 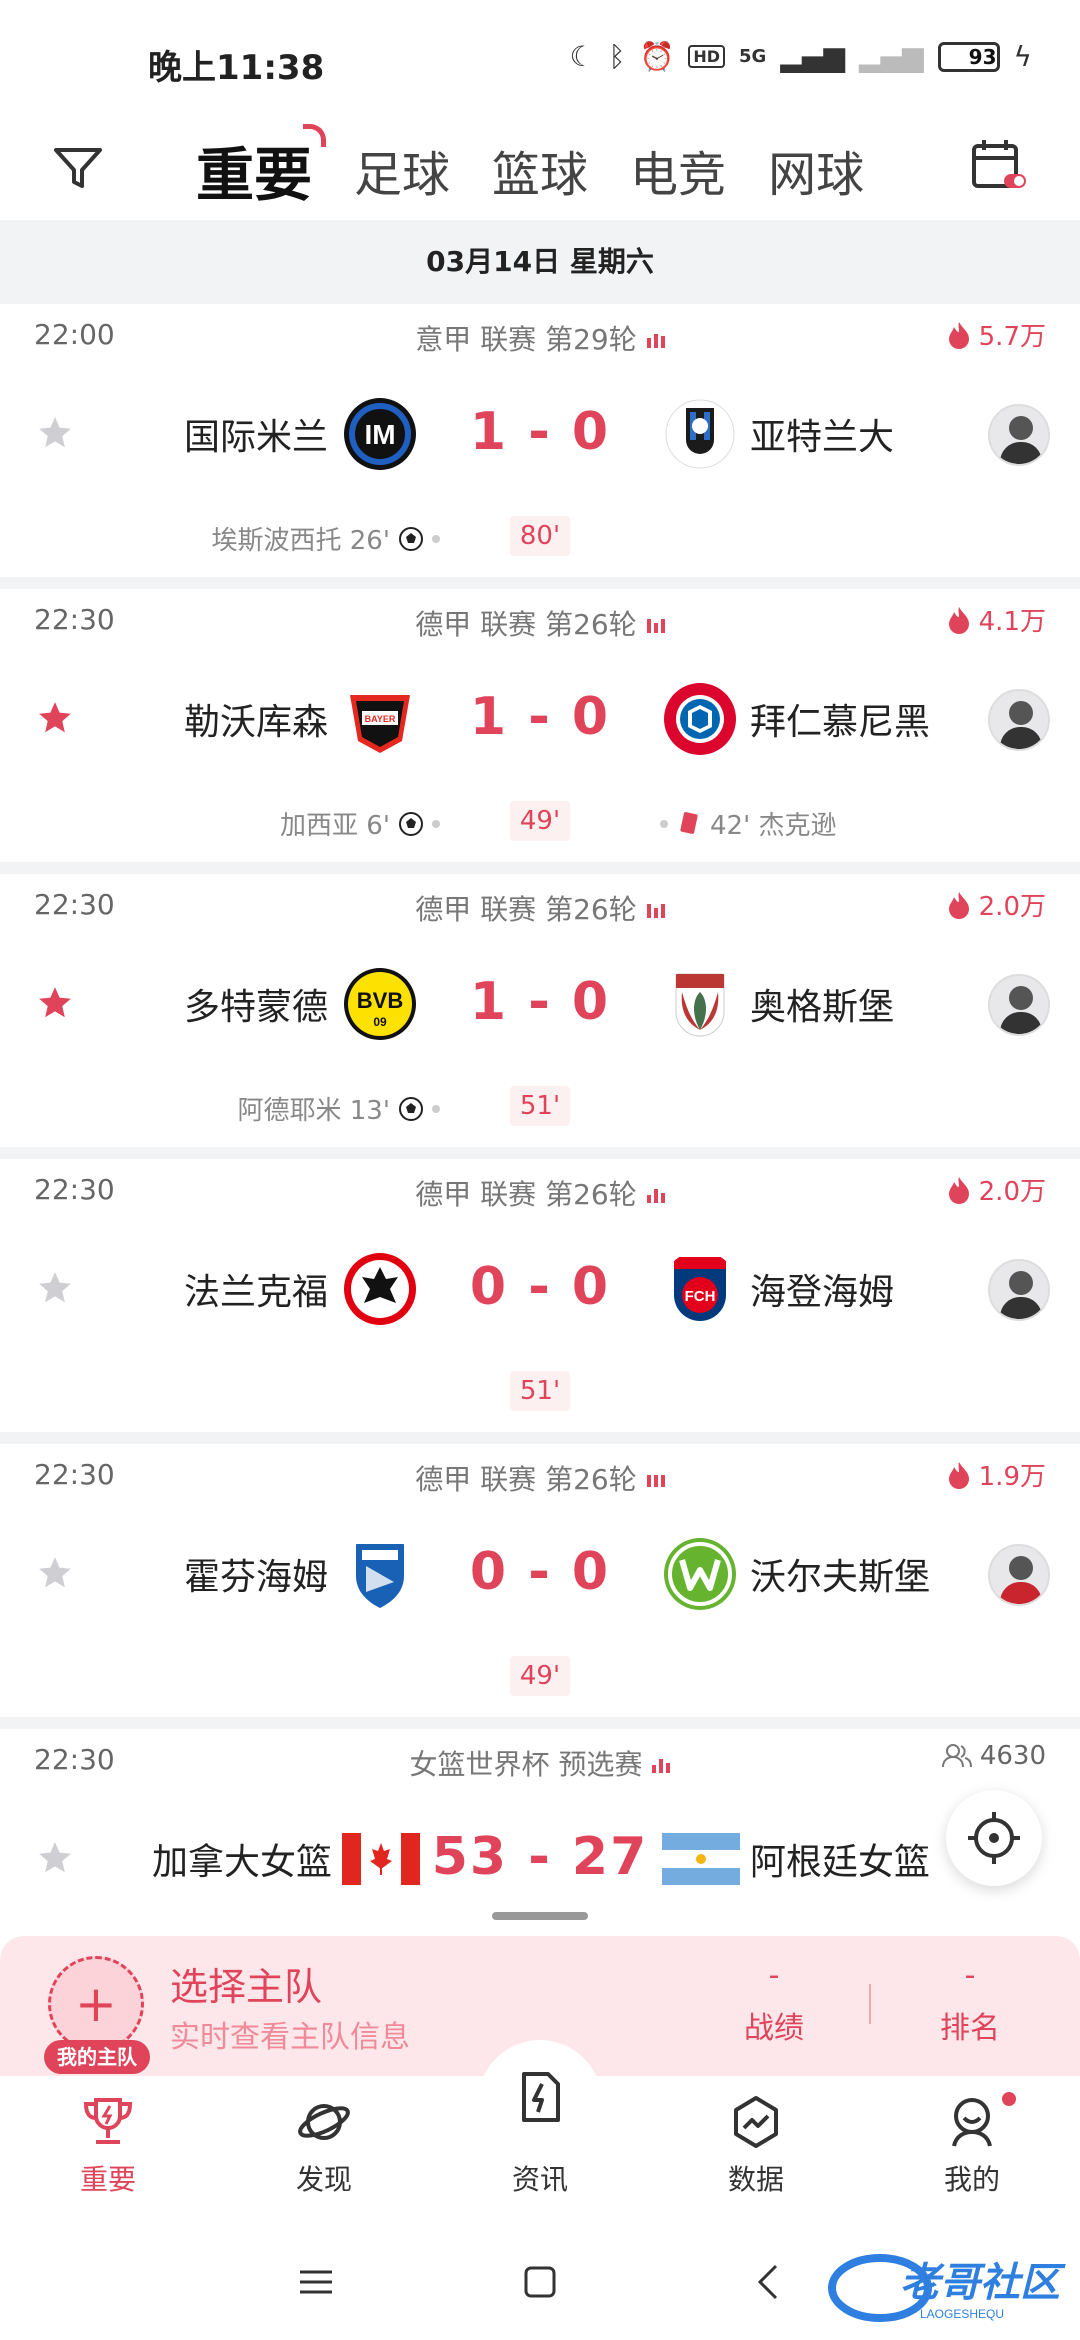 What do you see at coordinates (255, 722) in the screenshot?
I see `home-team-name: 勒沃库森` at bounding box center [255, 722].